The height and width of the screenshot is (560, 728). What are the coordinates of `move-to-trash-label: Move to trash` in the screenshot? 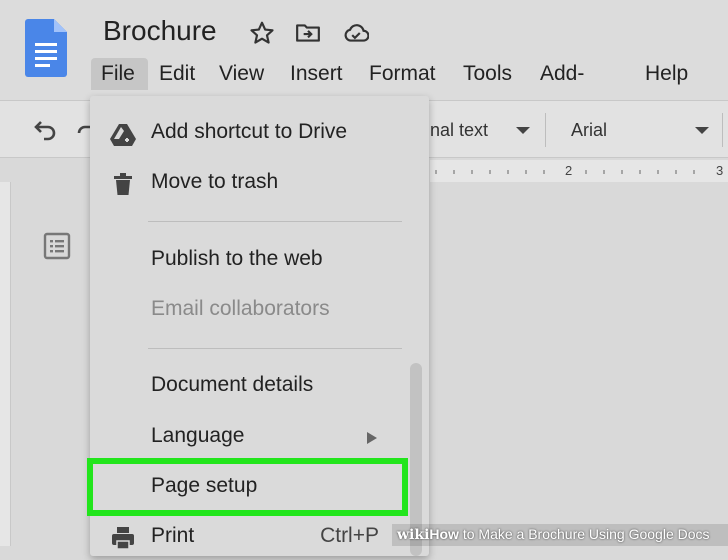 It's located at (215, 181).